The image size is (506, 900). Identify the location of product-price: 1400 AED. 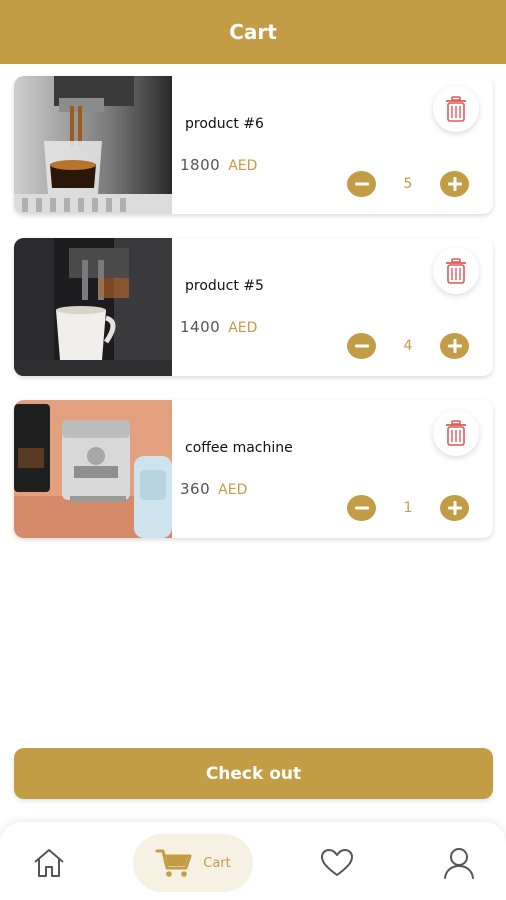
(218, 327).